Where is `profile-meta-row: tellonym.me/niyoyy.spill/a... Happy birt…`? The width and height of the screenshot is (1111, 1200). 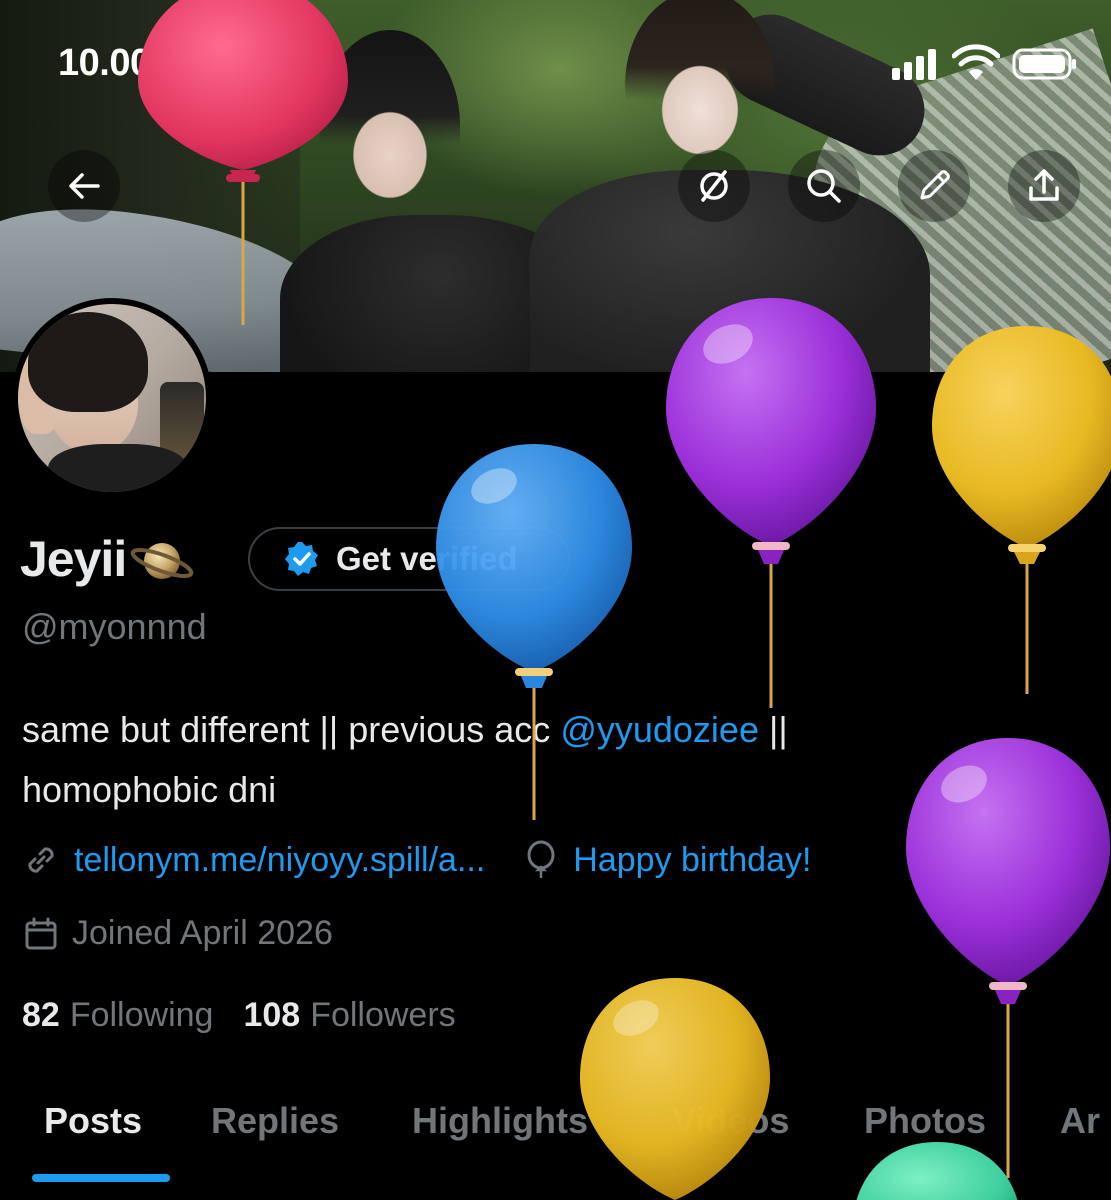 profile-meta-row: tellonym.me/niyoyy.spill/a... Happy birt… is located at coordinates (416, 860).